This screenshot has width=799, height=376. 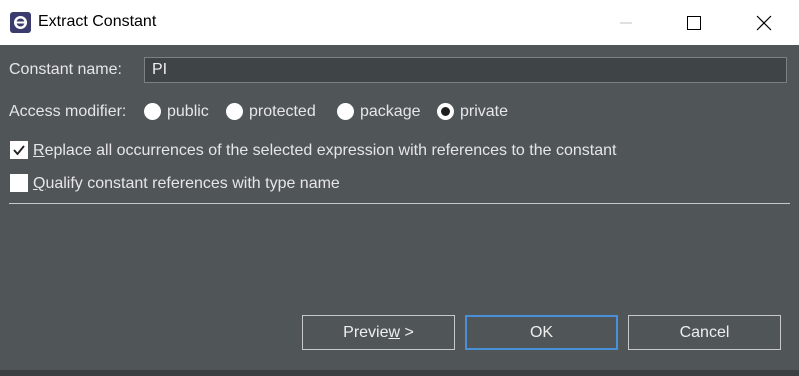 I want to click on ok-label: OK, so click(x=541, y=332).